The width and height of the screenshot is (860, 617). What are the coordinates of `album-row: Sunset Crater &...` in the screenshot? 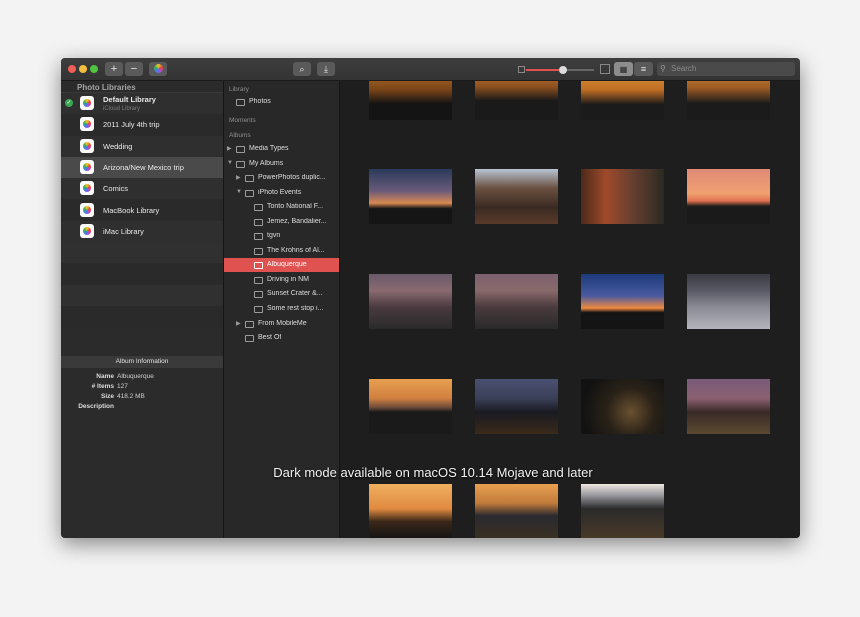 It's located at (281, 294).